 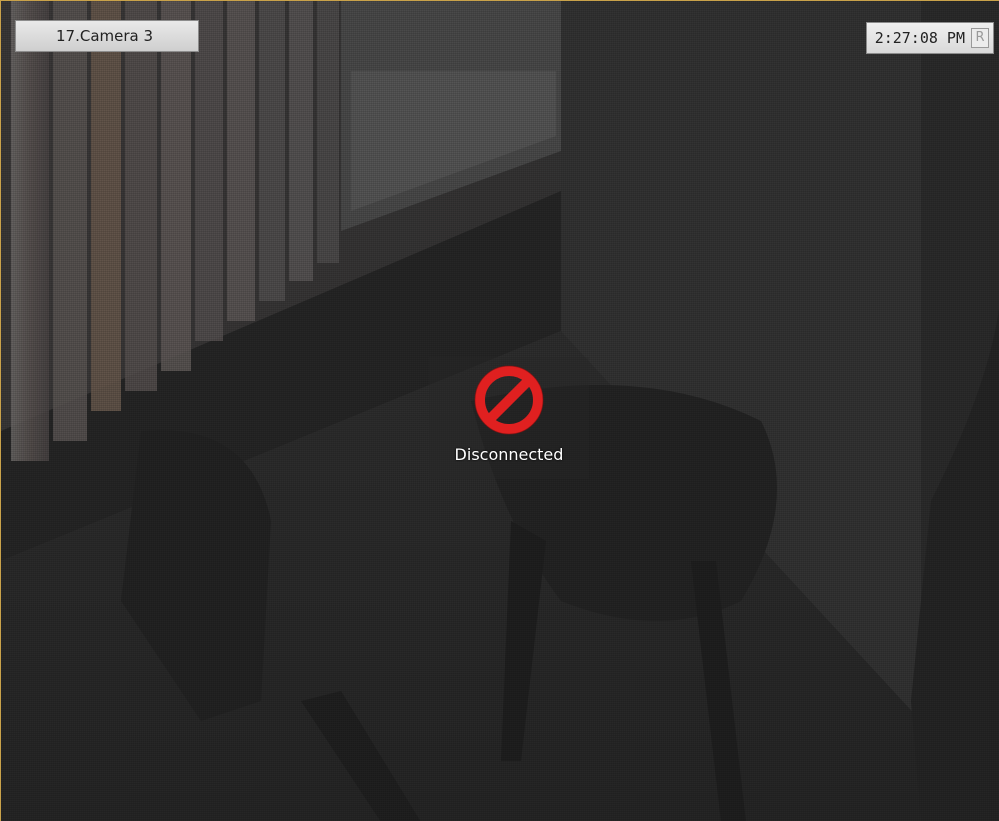 I want to click on status-text: Disconnected, so click(x=509, y=454).